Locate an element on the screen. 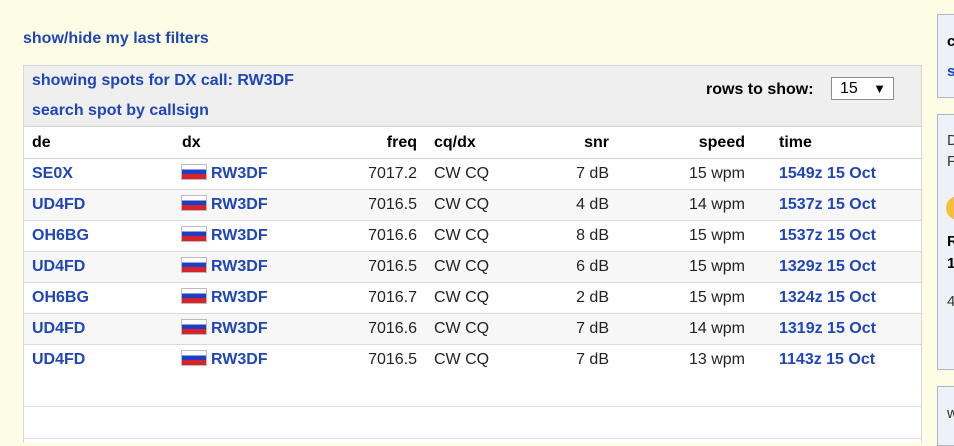  freq-cell: 7017.2 is located at coordinates (392, 173).